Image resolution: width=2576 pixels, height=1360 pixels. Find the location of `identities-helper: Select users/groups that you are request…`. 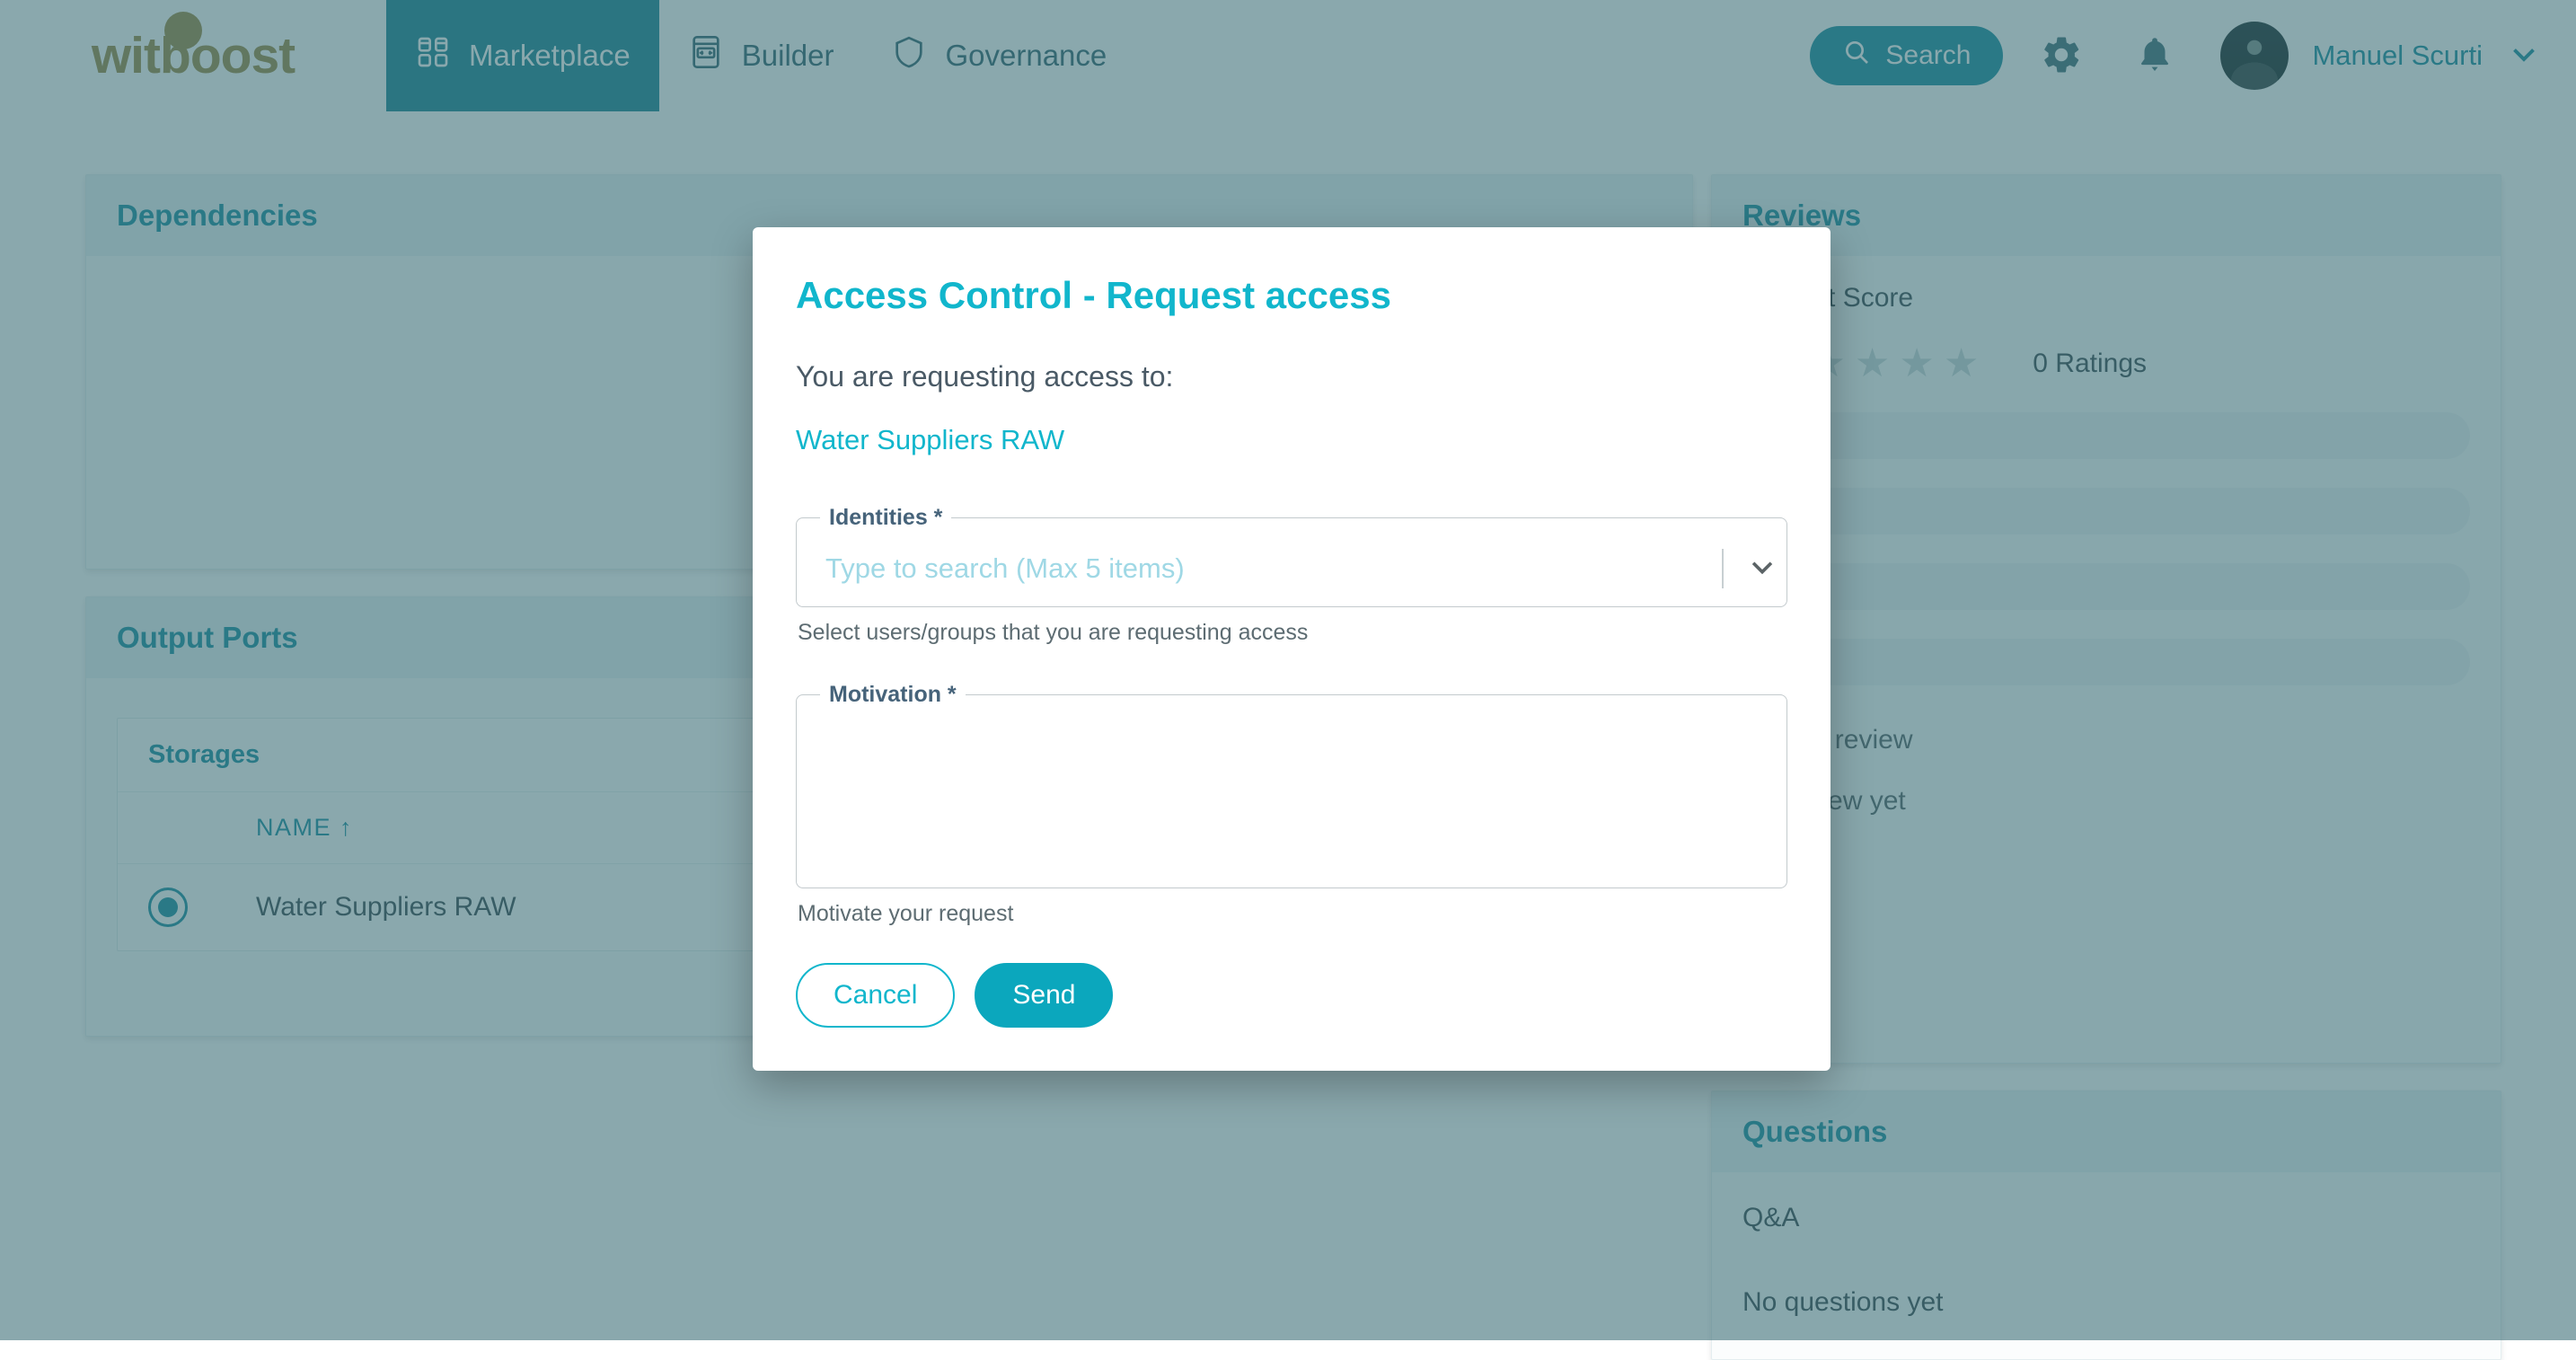

identities-helper: Select users/groups that you are request… is located at coordinates (1292, 633).